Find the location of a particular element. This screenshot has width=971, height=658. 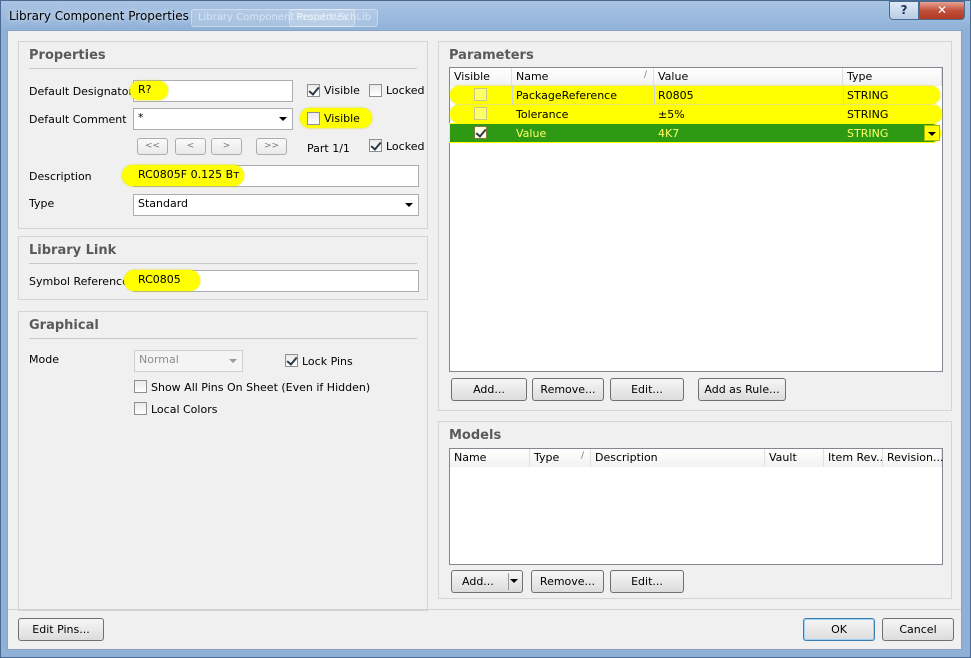

default-designator-label: Default Designator is located at coordinates (81, 91).